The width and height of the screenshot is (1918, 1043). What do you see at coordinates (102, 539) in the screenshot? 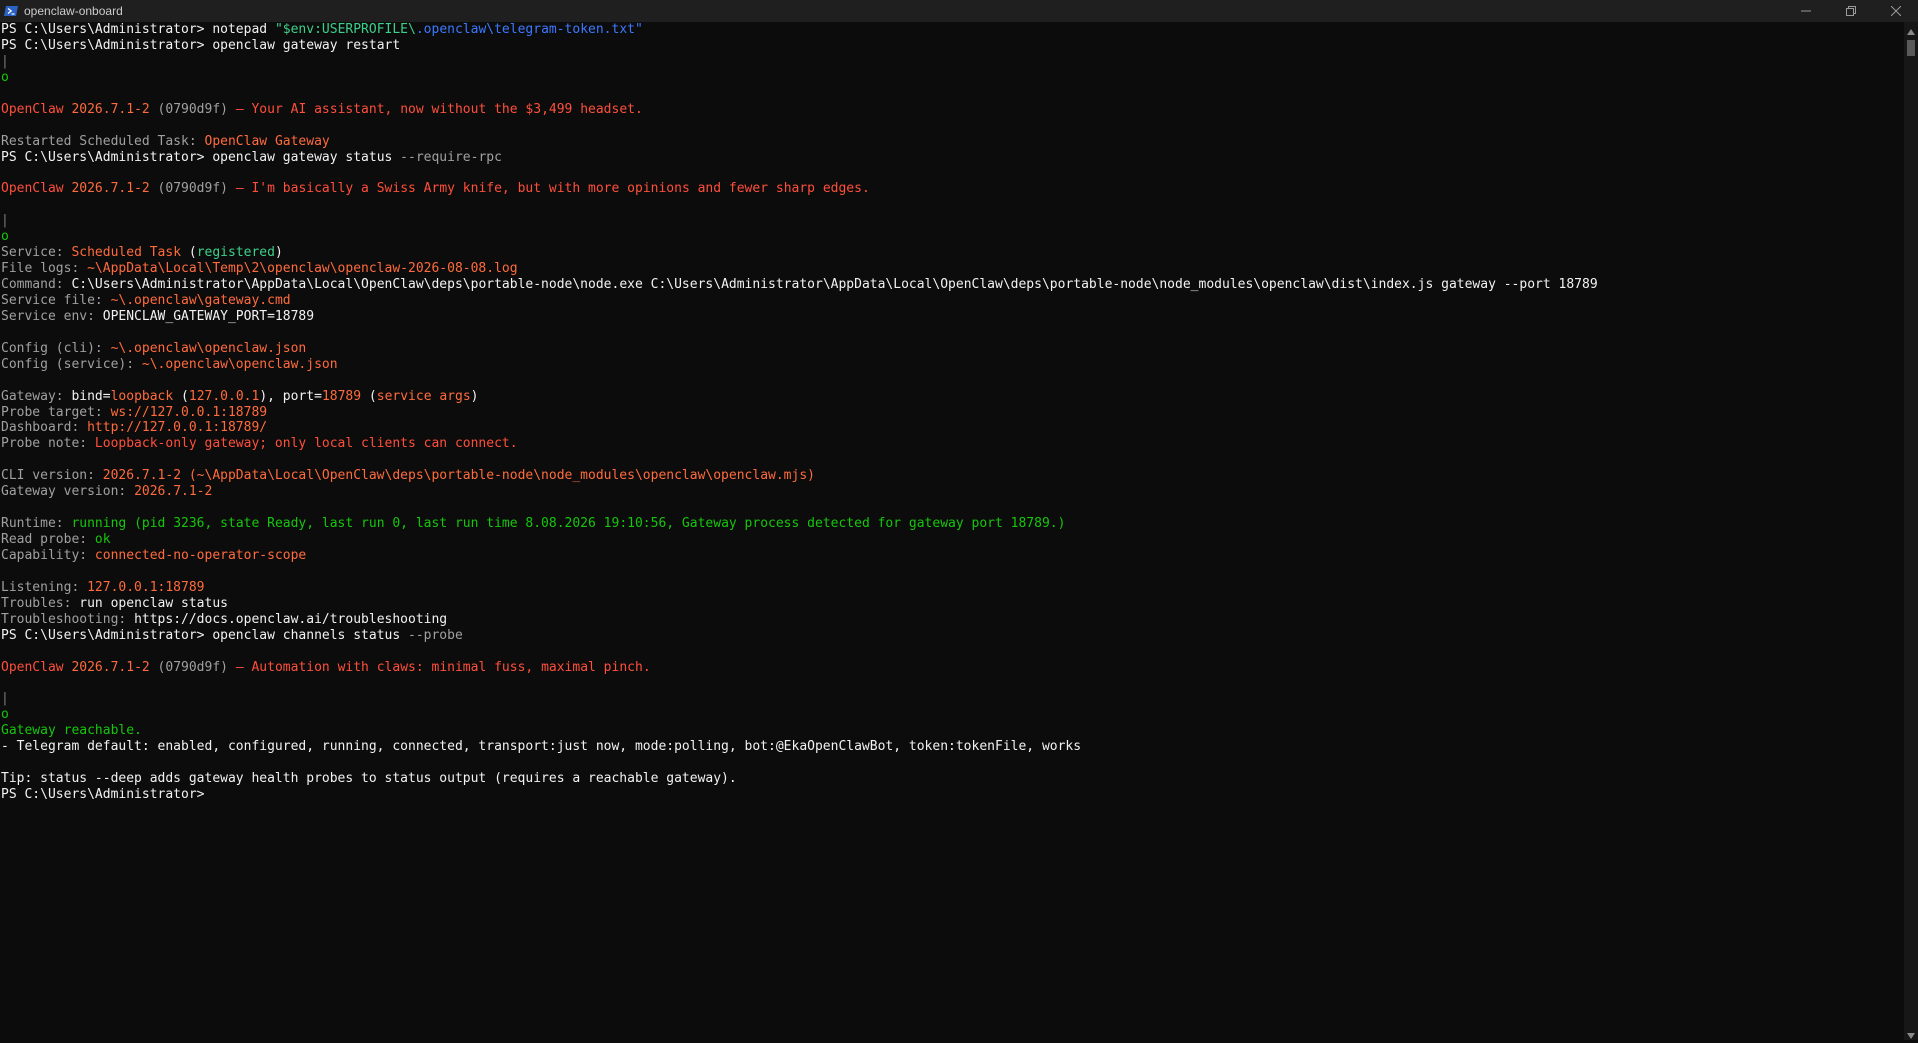
I see `terminal-segment: ok` at bounding box center [102, 539].